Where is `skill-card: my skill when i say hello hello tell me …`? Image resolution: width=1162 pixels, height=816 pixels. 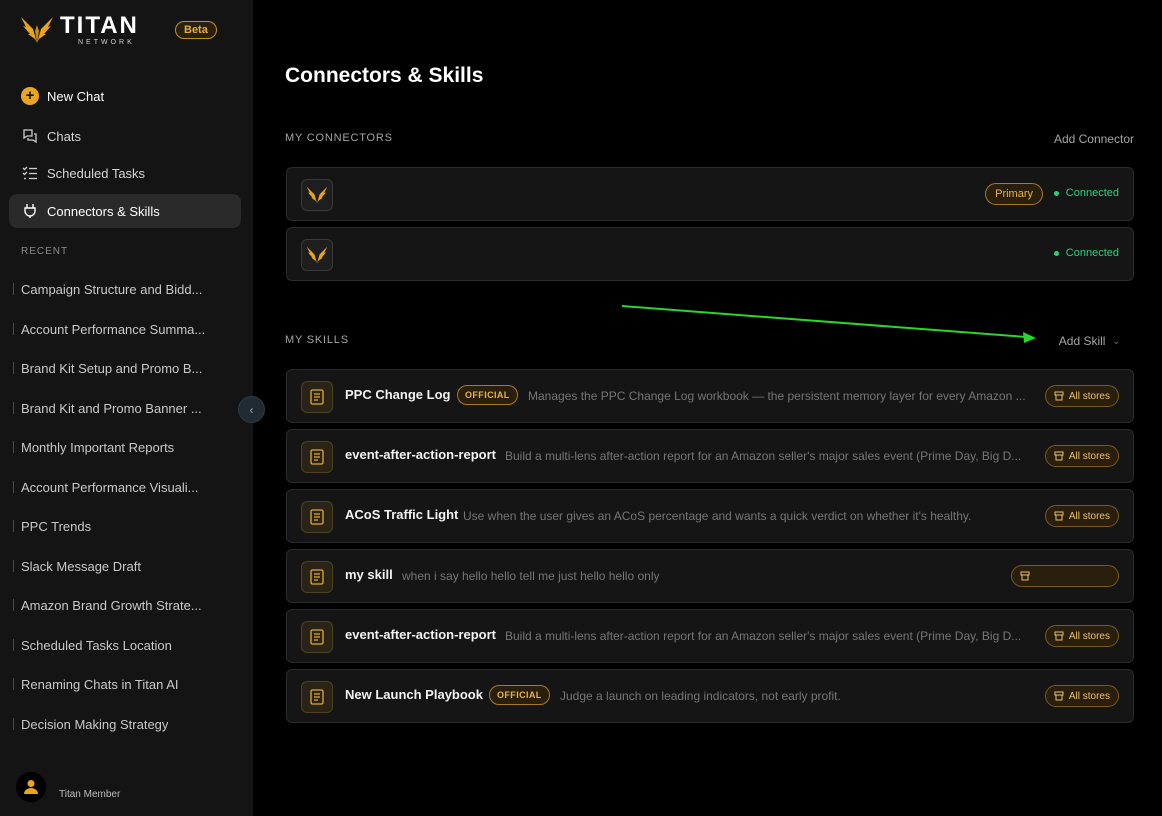 skill-card: my skill when i say hello hello tell me … is located at coordinates (710, 576).